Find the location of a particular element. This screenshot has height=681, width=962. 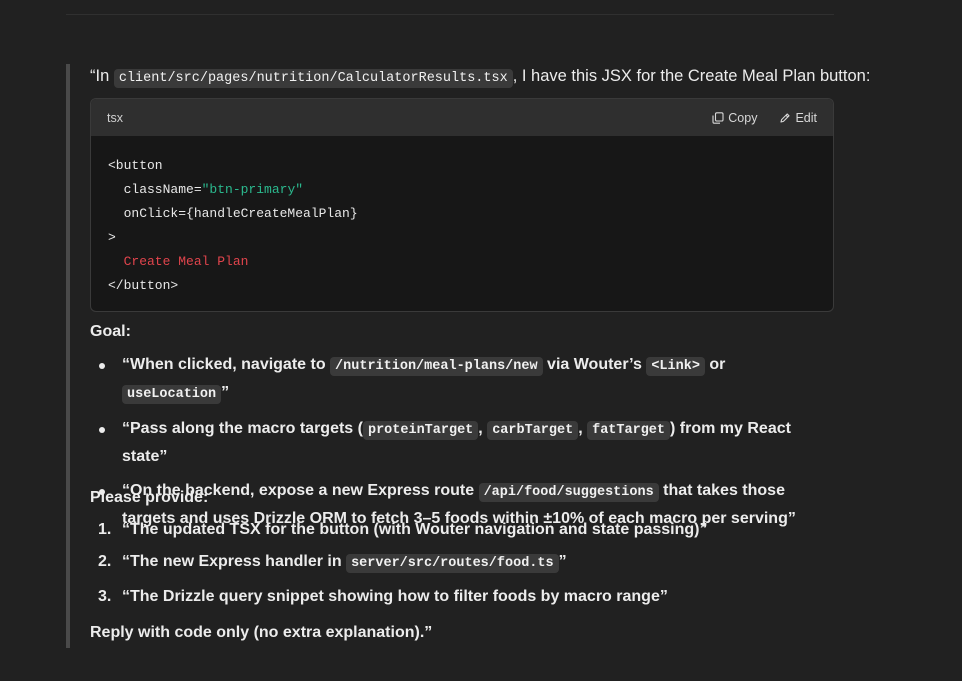

edit-label: Edit is located at coordinates (806, 117).